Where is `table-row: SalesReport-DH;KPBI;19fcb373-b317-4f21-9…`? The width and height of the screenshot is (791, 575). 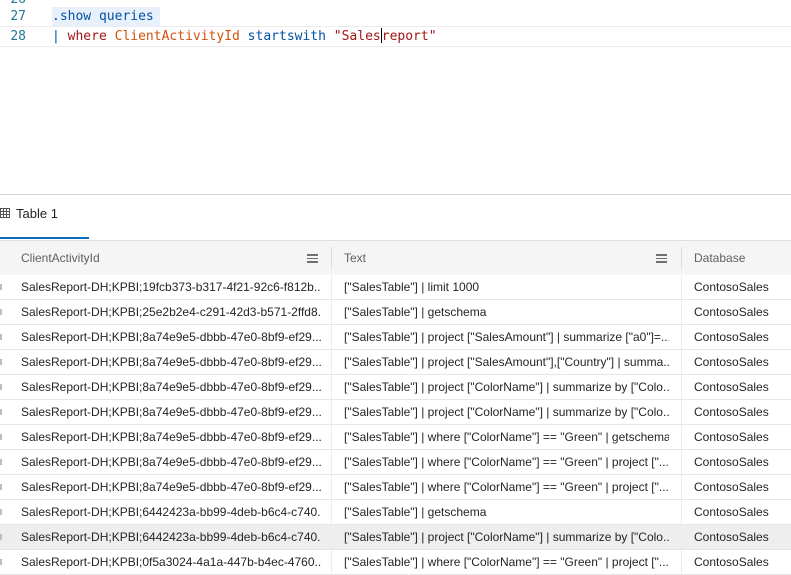 table-row: SalesReport-DH;KPBI;19fcb373-b317-4f21-9… is located at coordinates (395, 287).